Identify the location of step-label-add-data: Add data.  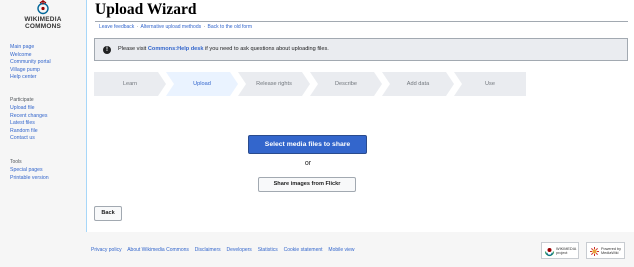
(418, 84).